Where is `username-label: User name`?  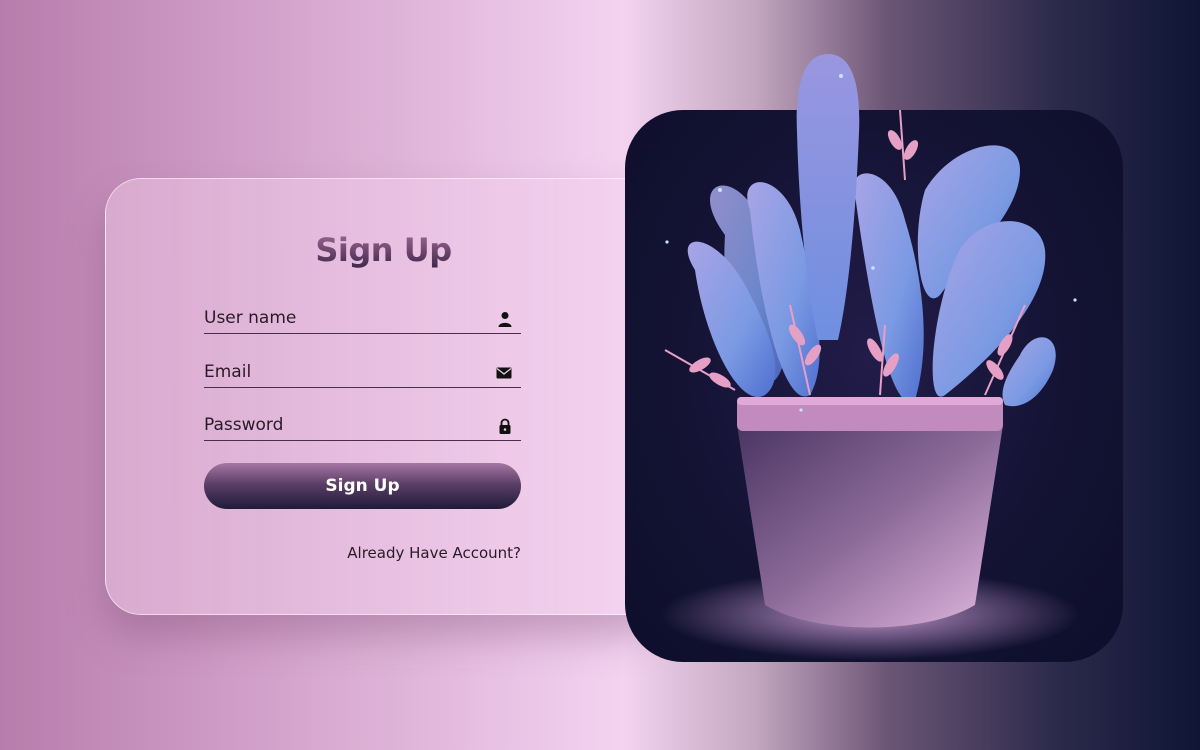 username-label: User name is located at coordinates (250, 318).